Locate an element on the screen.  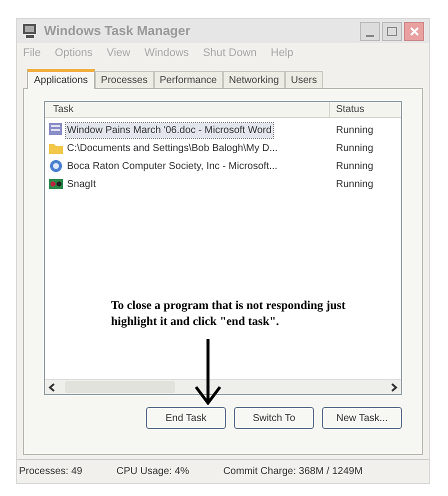
tab: Networking is located at coordinates (253, 79).